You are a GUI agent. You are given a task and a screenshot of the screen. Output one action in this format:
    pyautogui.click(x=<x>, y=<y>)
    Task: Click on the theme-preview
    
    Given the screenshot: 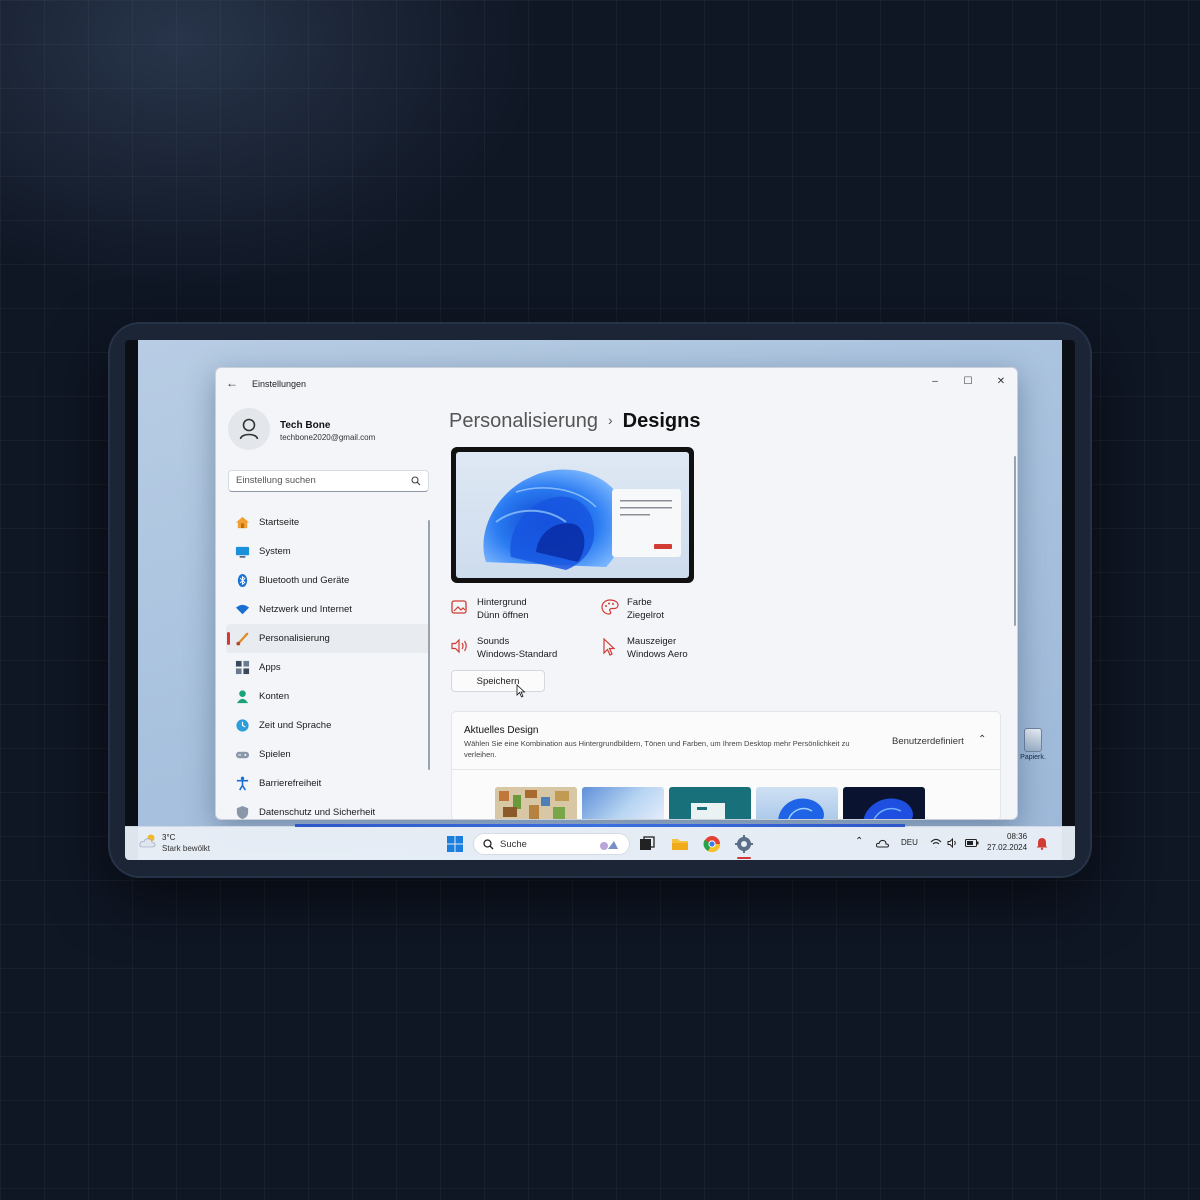 What is the action you would take?
    pyautogui.click(x=572, y=515)
    